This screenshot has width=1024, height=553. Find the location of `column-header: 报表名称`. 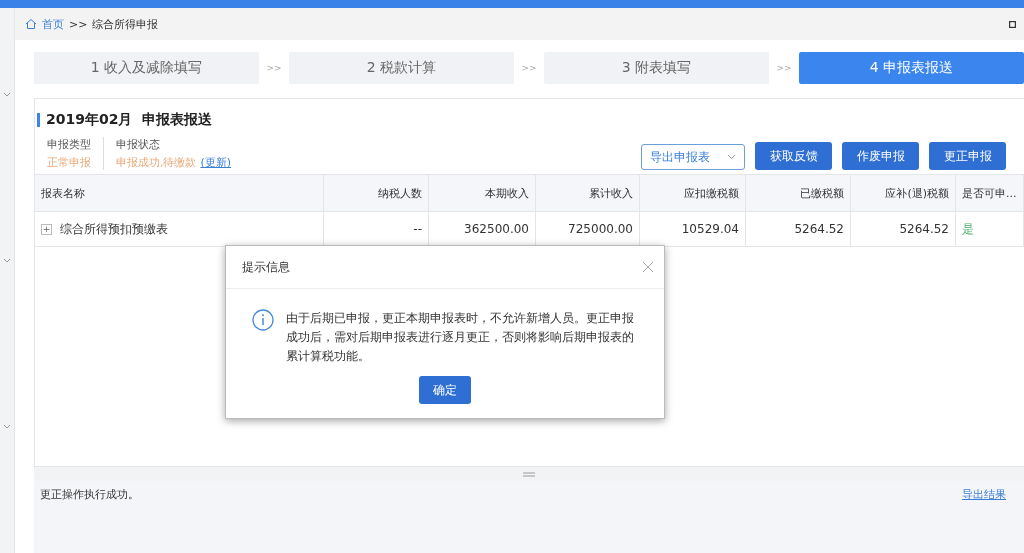

column-header: 报表名称 is located at coordinates (179, 193).